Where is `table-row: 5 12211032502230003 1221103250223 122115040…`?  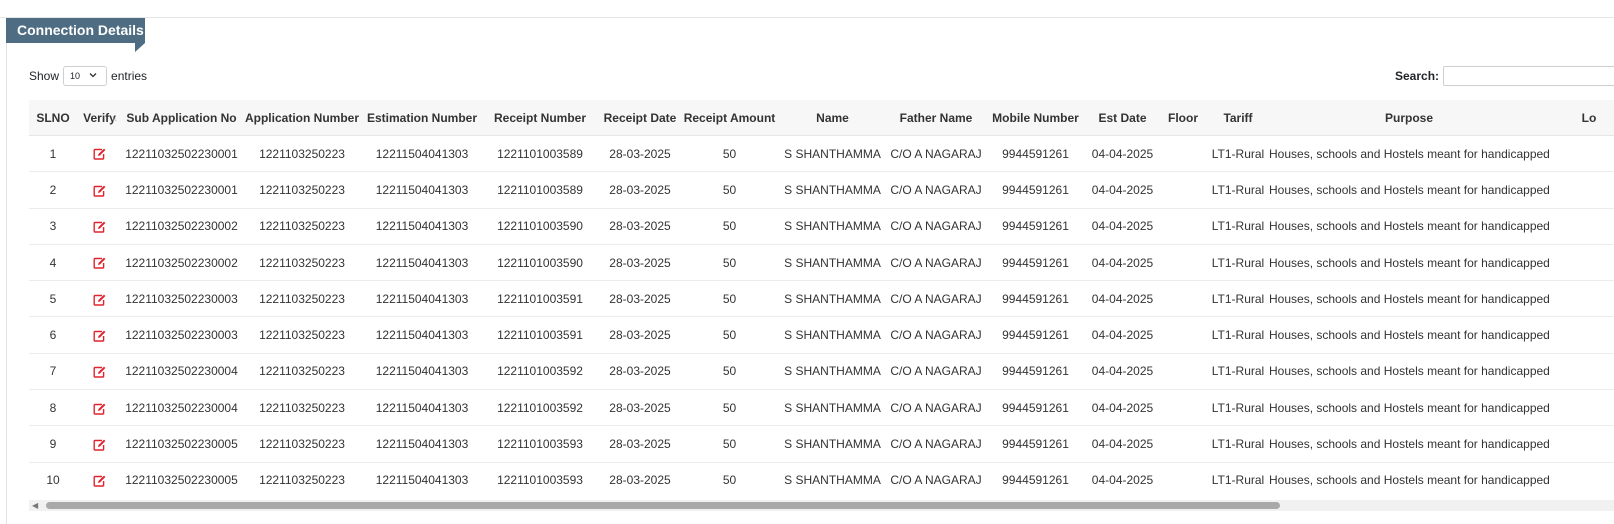
table-row: 5 12211032502230003 1221103250223 122115040… is located at coordinates (821, 299).